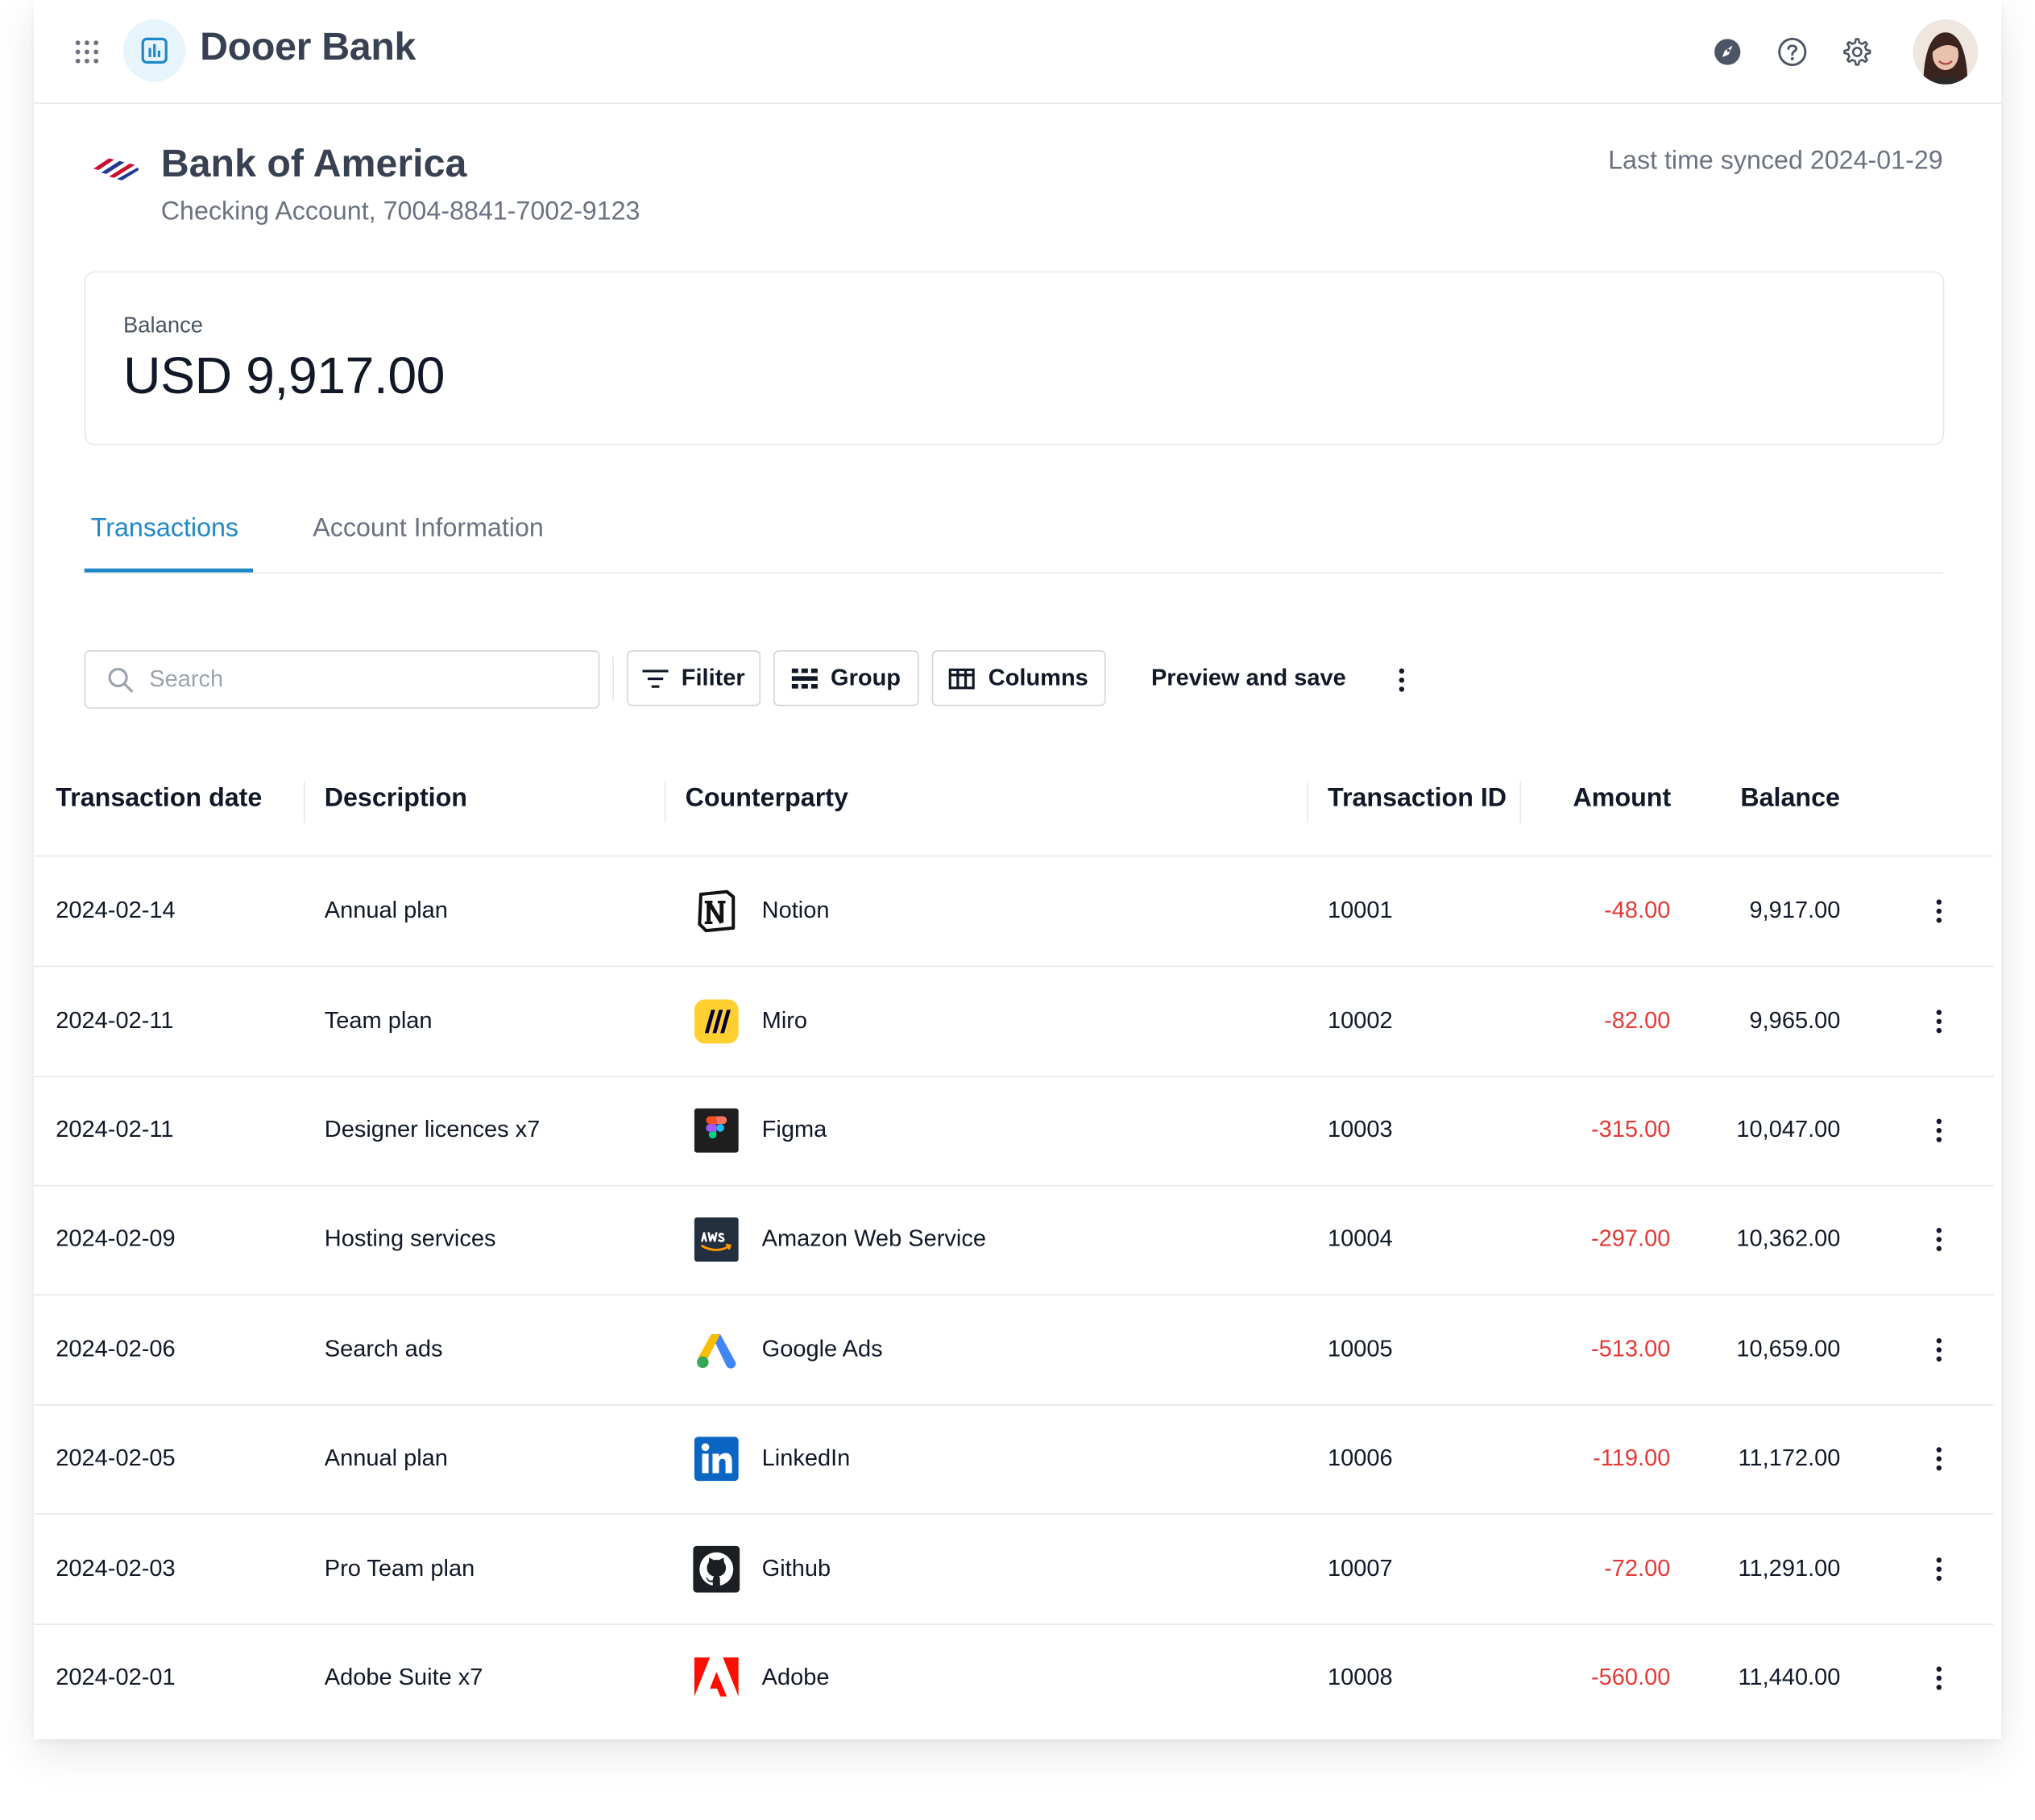 This screenshot has width=2035, height=1820. I want to click on account-subtitle: Checking Account, 7004-8841-7002-9123, so click(400, 211).